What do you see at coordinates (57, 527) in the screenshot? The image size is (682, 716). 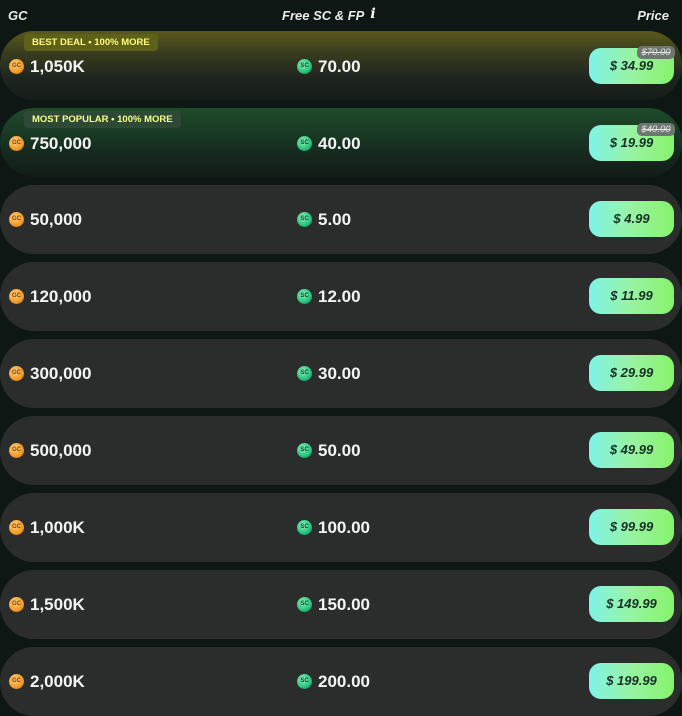 I see `gc-amount: 1,000K` at bounding box center [57, 527].